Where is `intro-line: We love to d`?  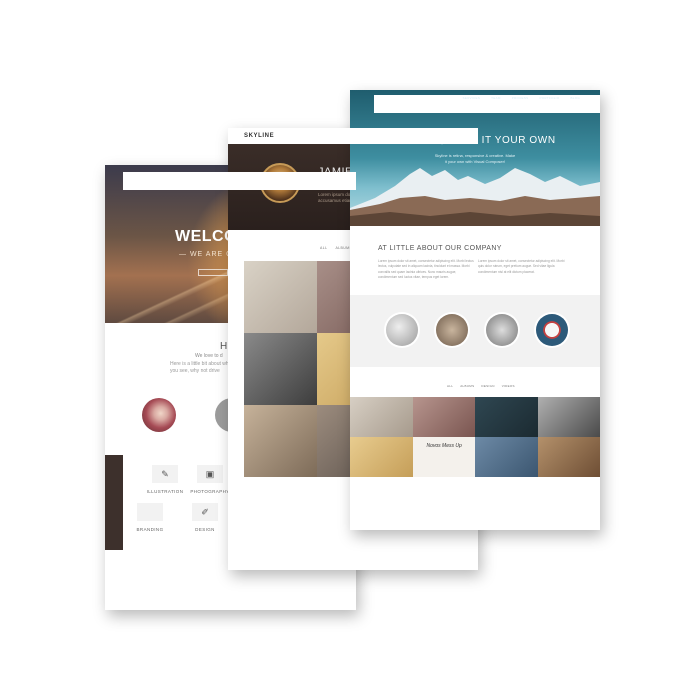
intro-line: We love to d is located at coordinates (209, 356).